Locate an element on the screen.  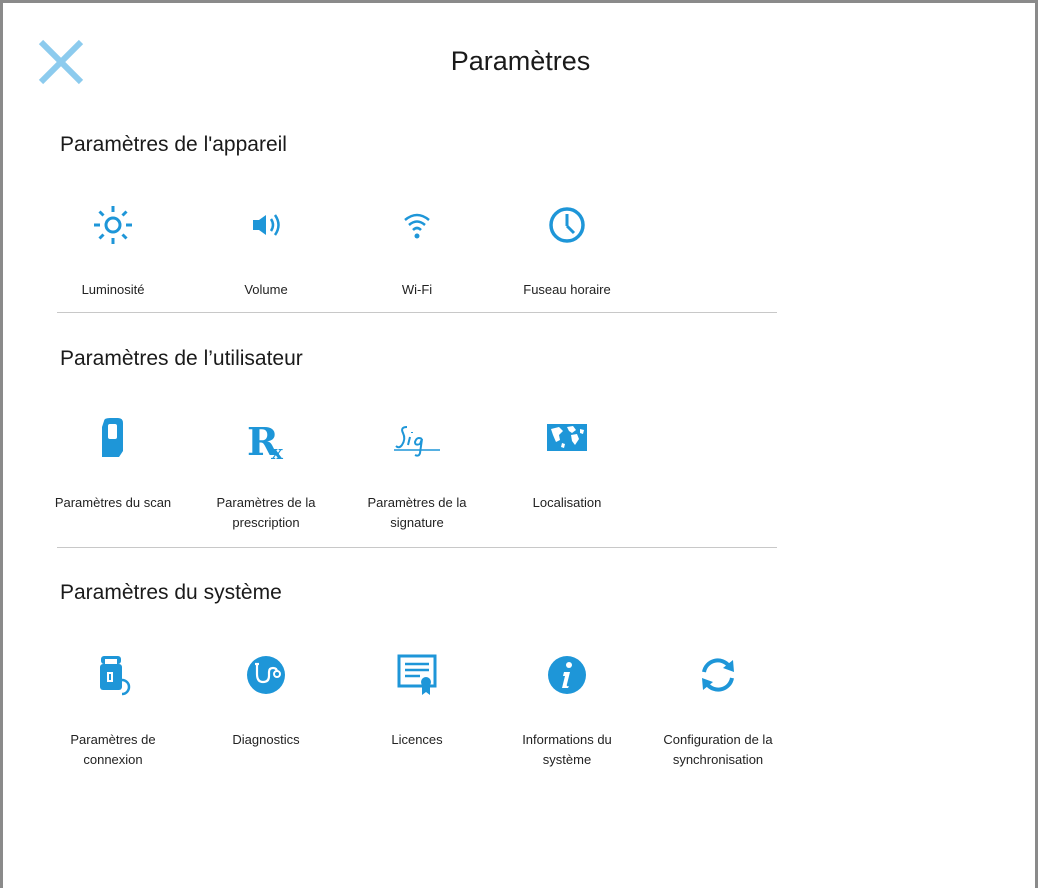
scan-settings-item: Paramètres du scan is located at coordinates (113, 463).